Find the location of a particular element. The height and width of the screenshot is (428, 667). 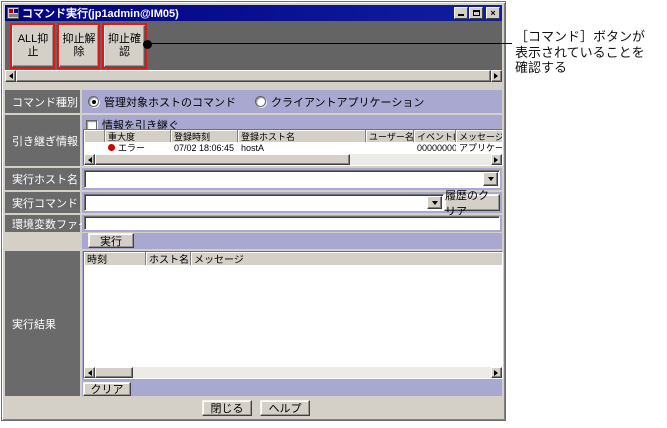

col-time: 時刻 is located at coordinates (115, 258).